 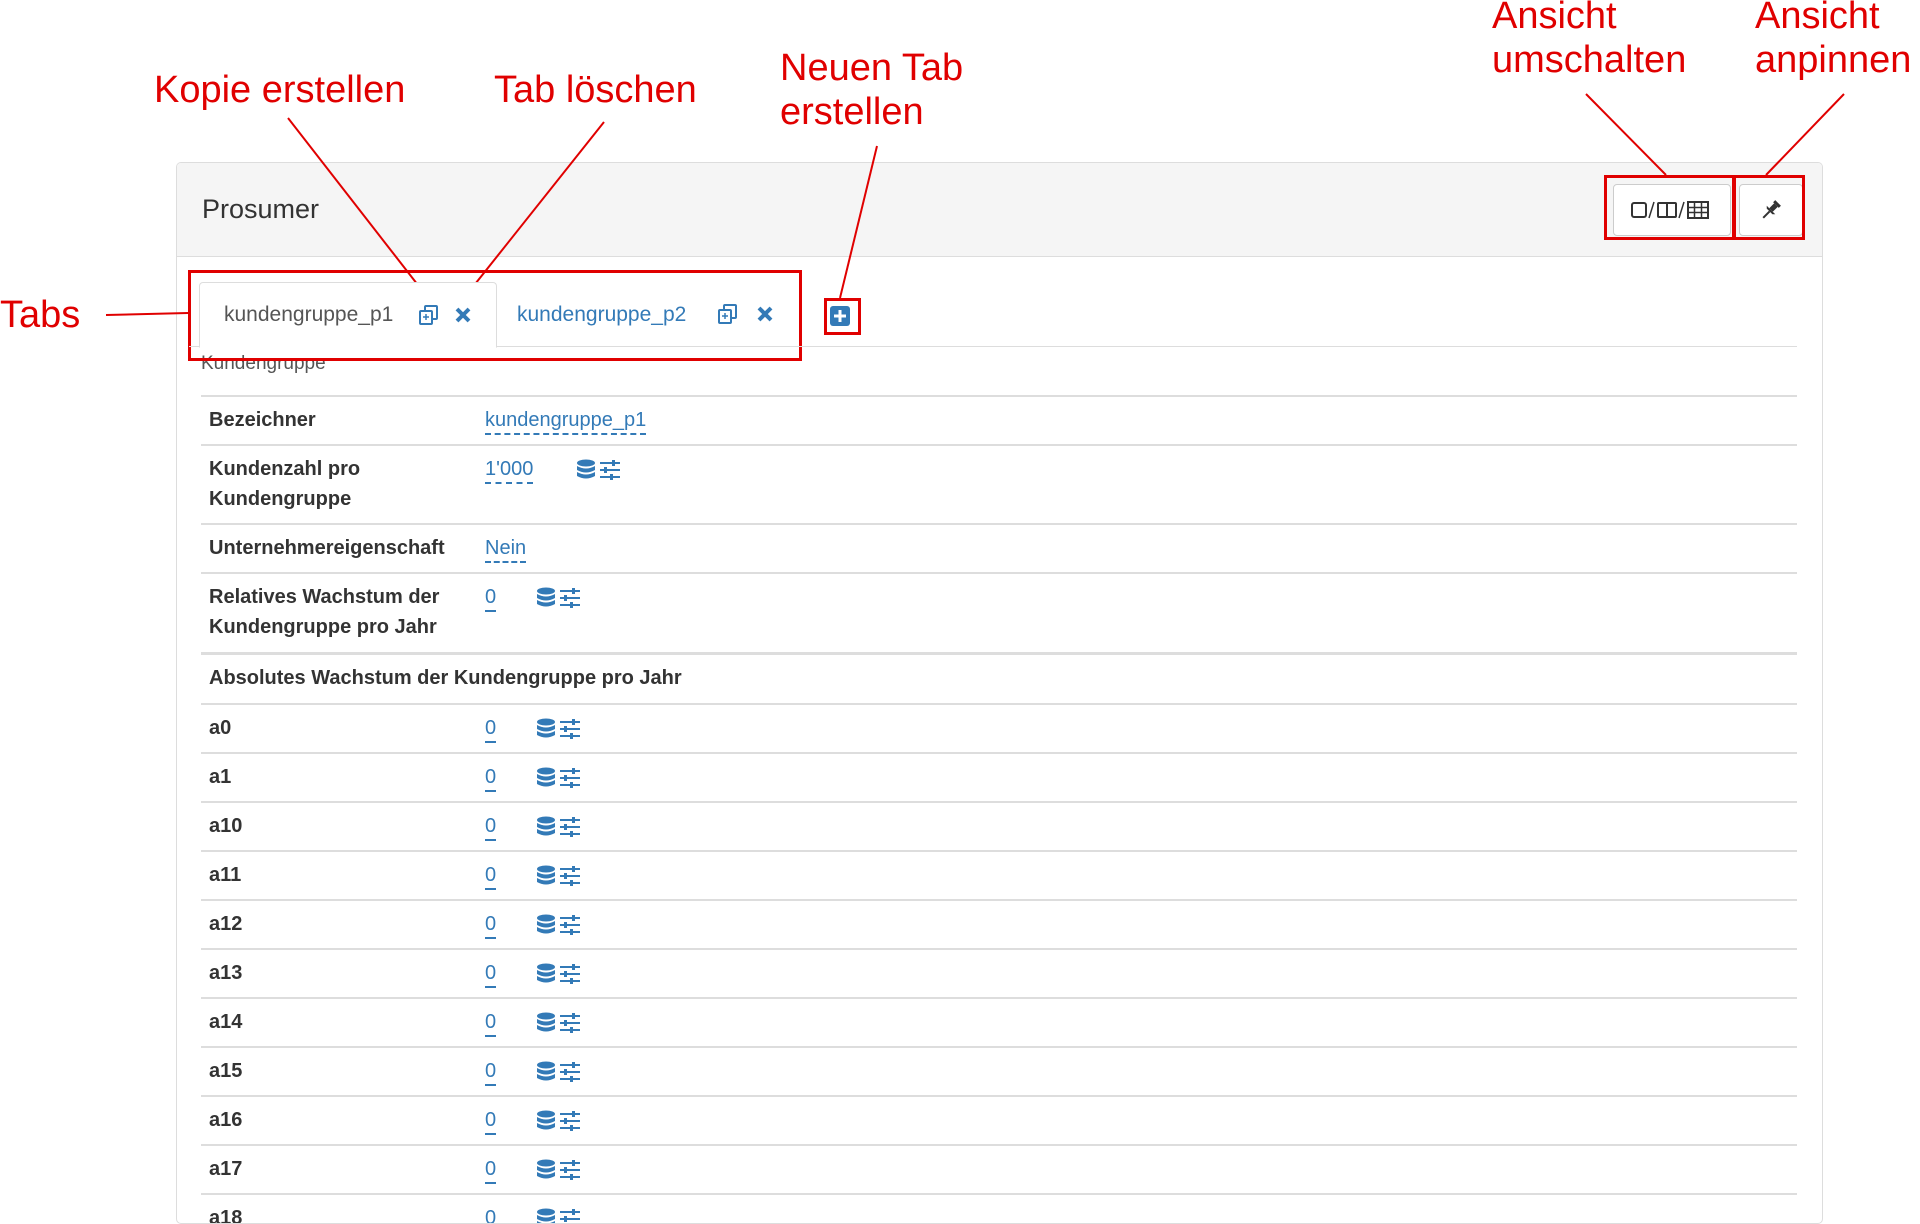 What do you see at coordinates (220, 777) in the screenshot?
I see `row-label: a1` at bounding box center [220, 777].